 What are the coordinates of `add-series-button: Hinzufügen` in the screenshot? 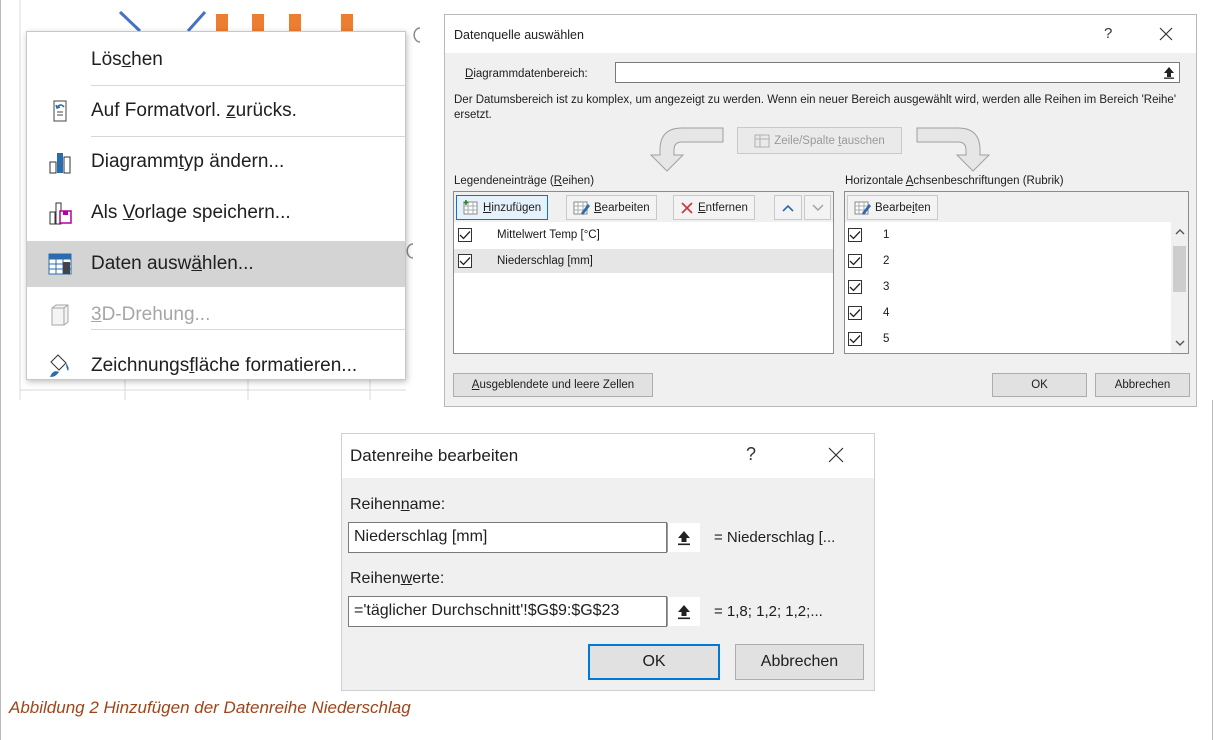 It's located at (502, 207).